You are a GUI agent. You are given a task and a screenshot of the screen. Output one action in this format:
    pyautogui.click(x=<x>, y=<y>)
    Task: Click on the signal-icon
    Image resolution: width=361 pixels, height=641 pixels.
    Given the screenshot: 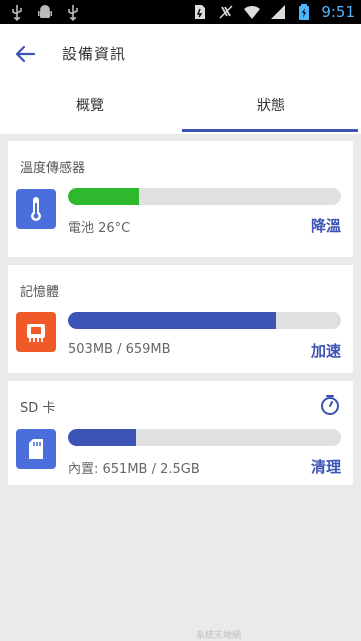 What is the action you would take?
    pyautogui.click(x=278, y=12)
    